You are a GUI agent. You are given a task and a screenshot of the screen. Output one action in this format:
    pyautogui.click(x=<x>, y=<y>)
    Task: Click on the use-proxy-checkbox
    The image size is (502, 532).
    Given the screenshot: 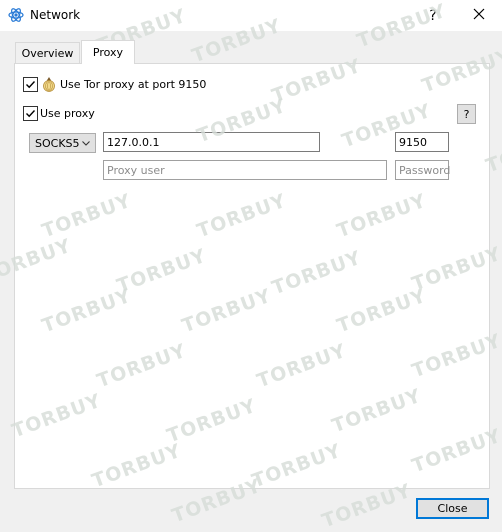 What is the action you would take?
    pyautogui.click(x=30, y=113)
    